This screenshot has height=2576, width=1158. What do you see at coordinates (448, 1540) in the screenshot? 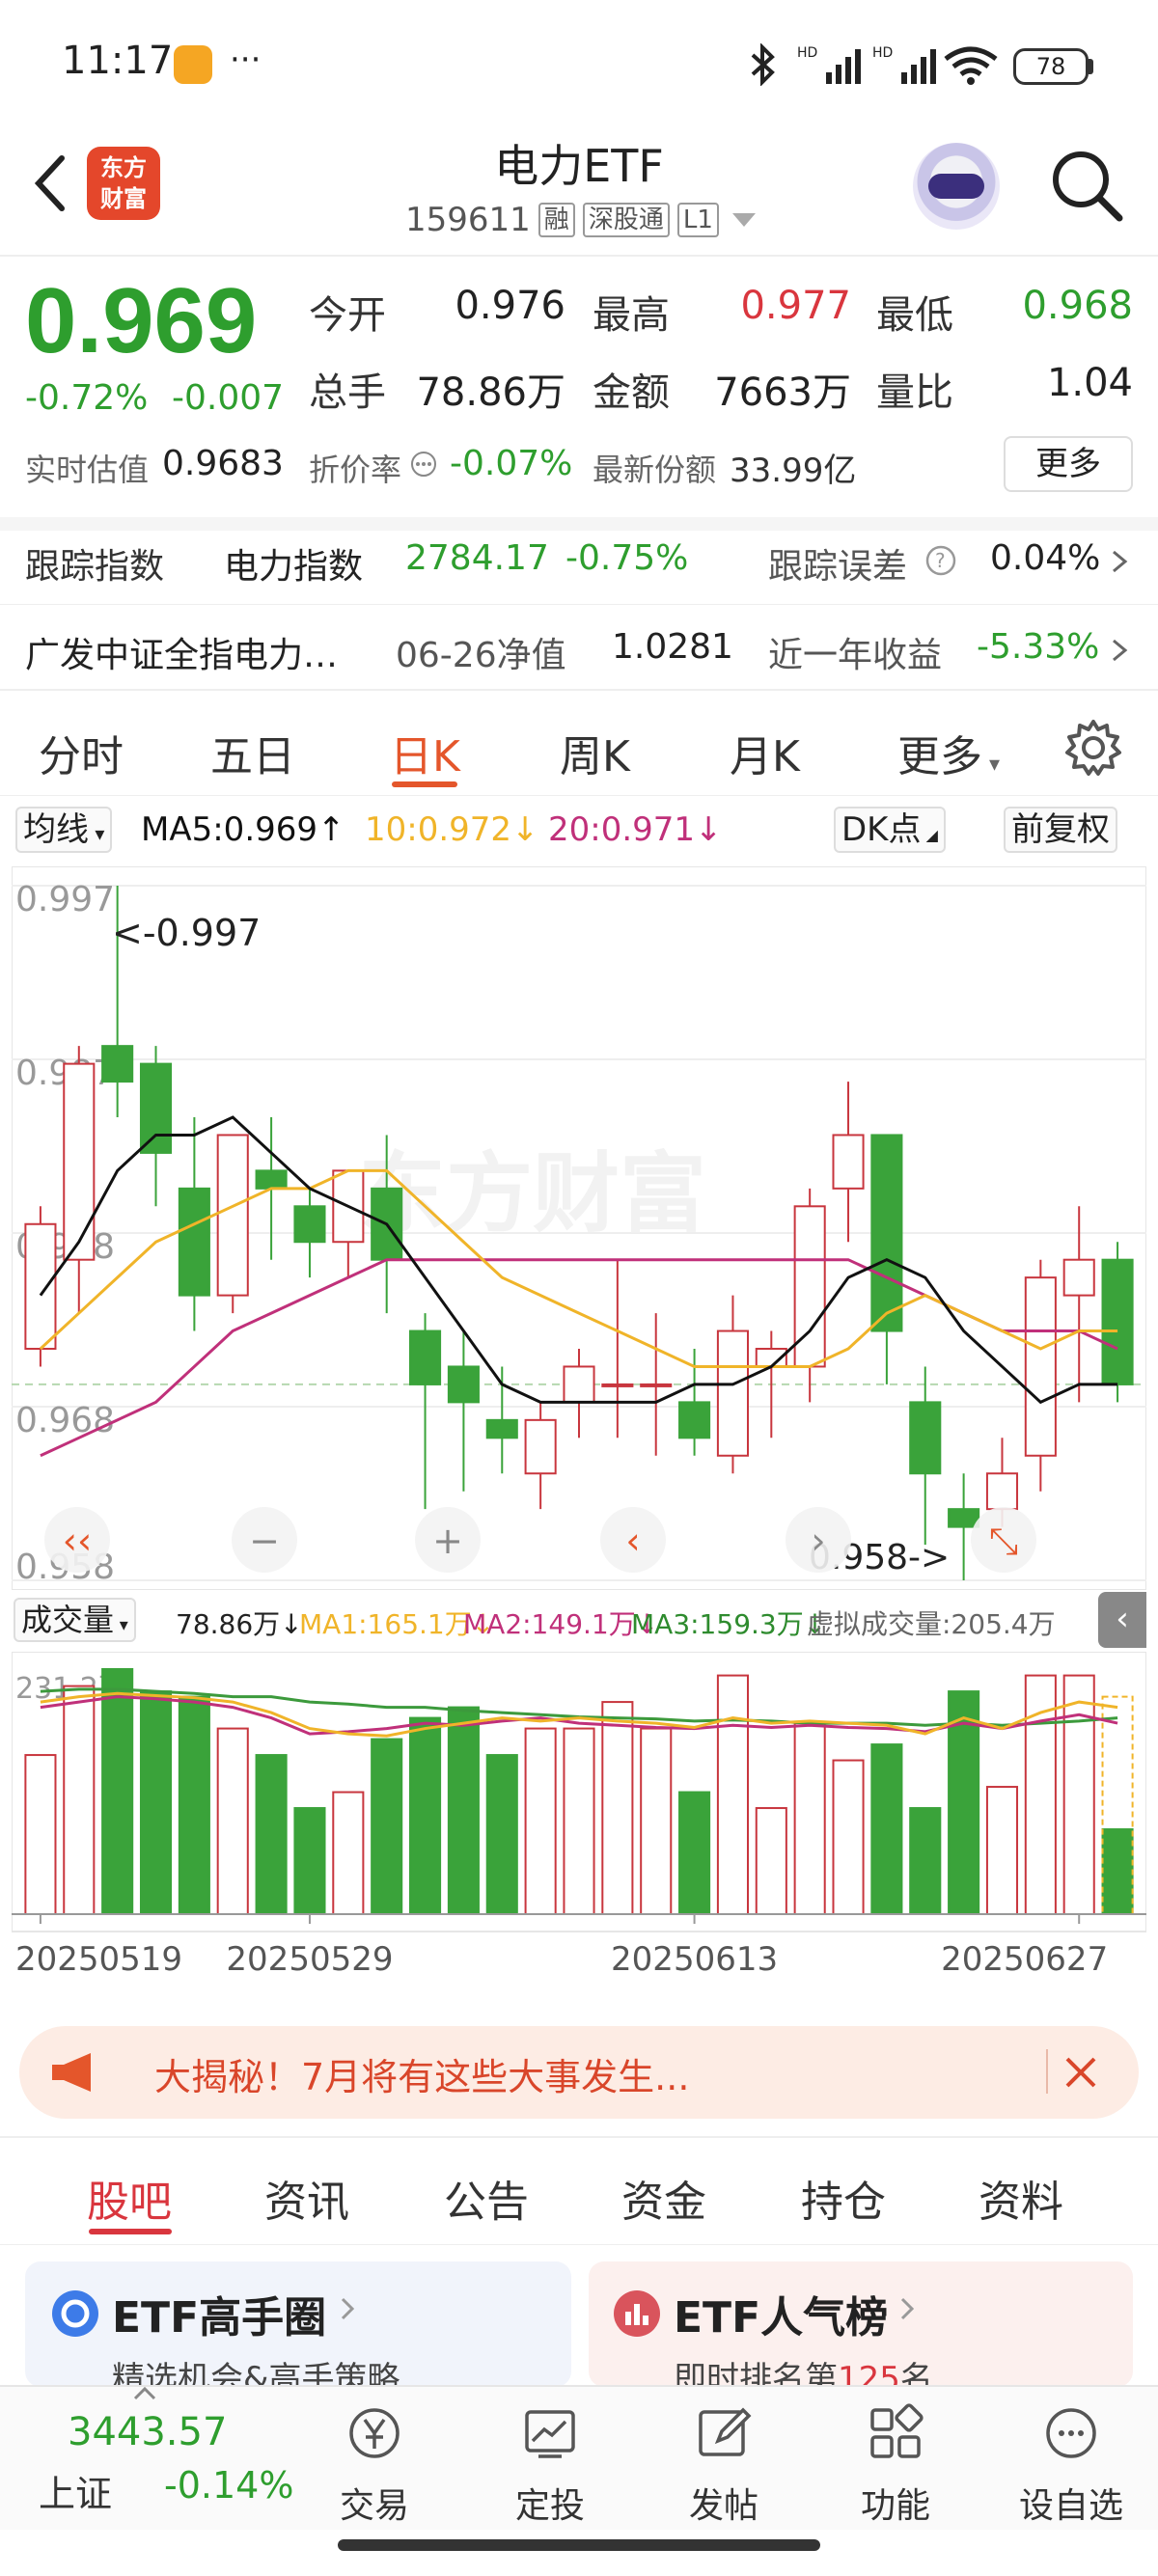
I see `zoom-in-button: +` at bounding box center [448, 1540].